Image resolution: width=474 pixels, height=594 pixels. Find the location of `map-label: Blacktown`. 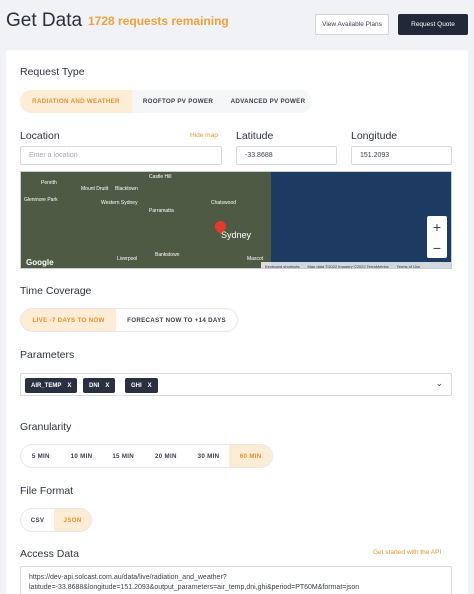

map-label: Blacktown is located at coordinates (126, 189).